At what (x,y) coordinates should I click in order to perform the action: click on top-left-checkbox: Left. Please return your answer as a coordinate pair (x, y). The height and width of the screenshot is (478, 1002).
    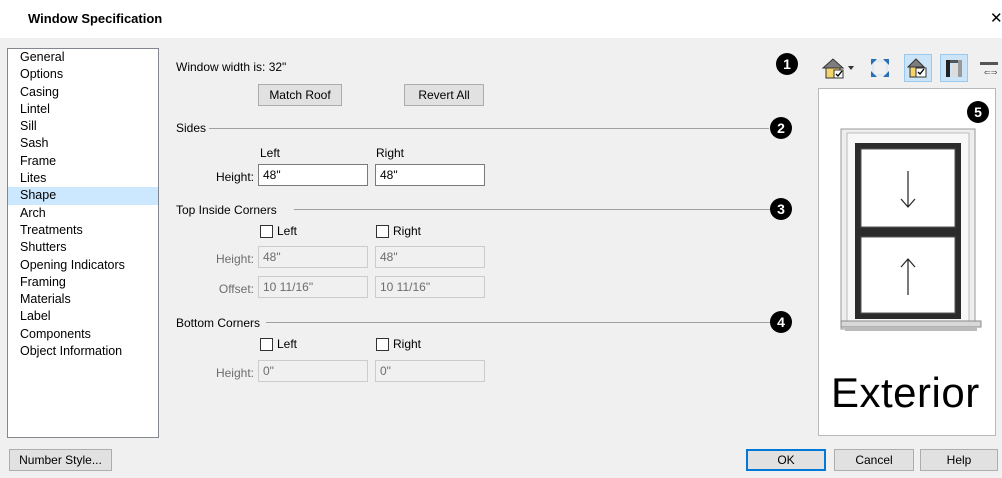
    Looking at the image, I should click on (278, 231).